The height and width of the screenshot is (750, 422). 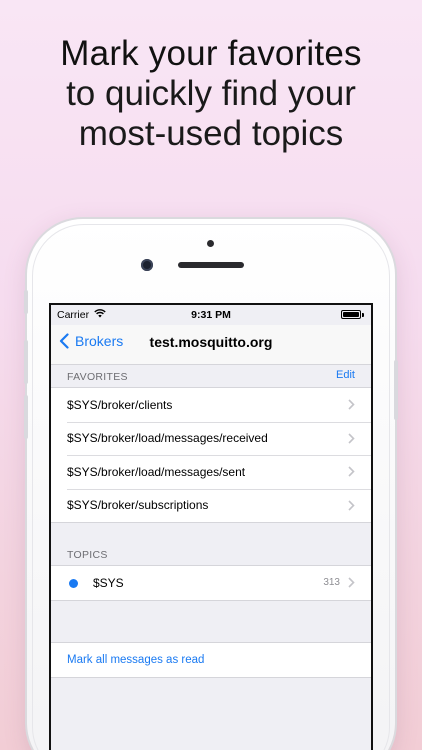 What do you see at coordinates (108, 582) in the screenshot?
I see `topic-label: $SYS` at bounding box center [108, 582].